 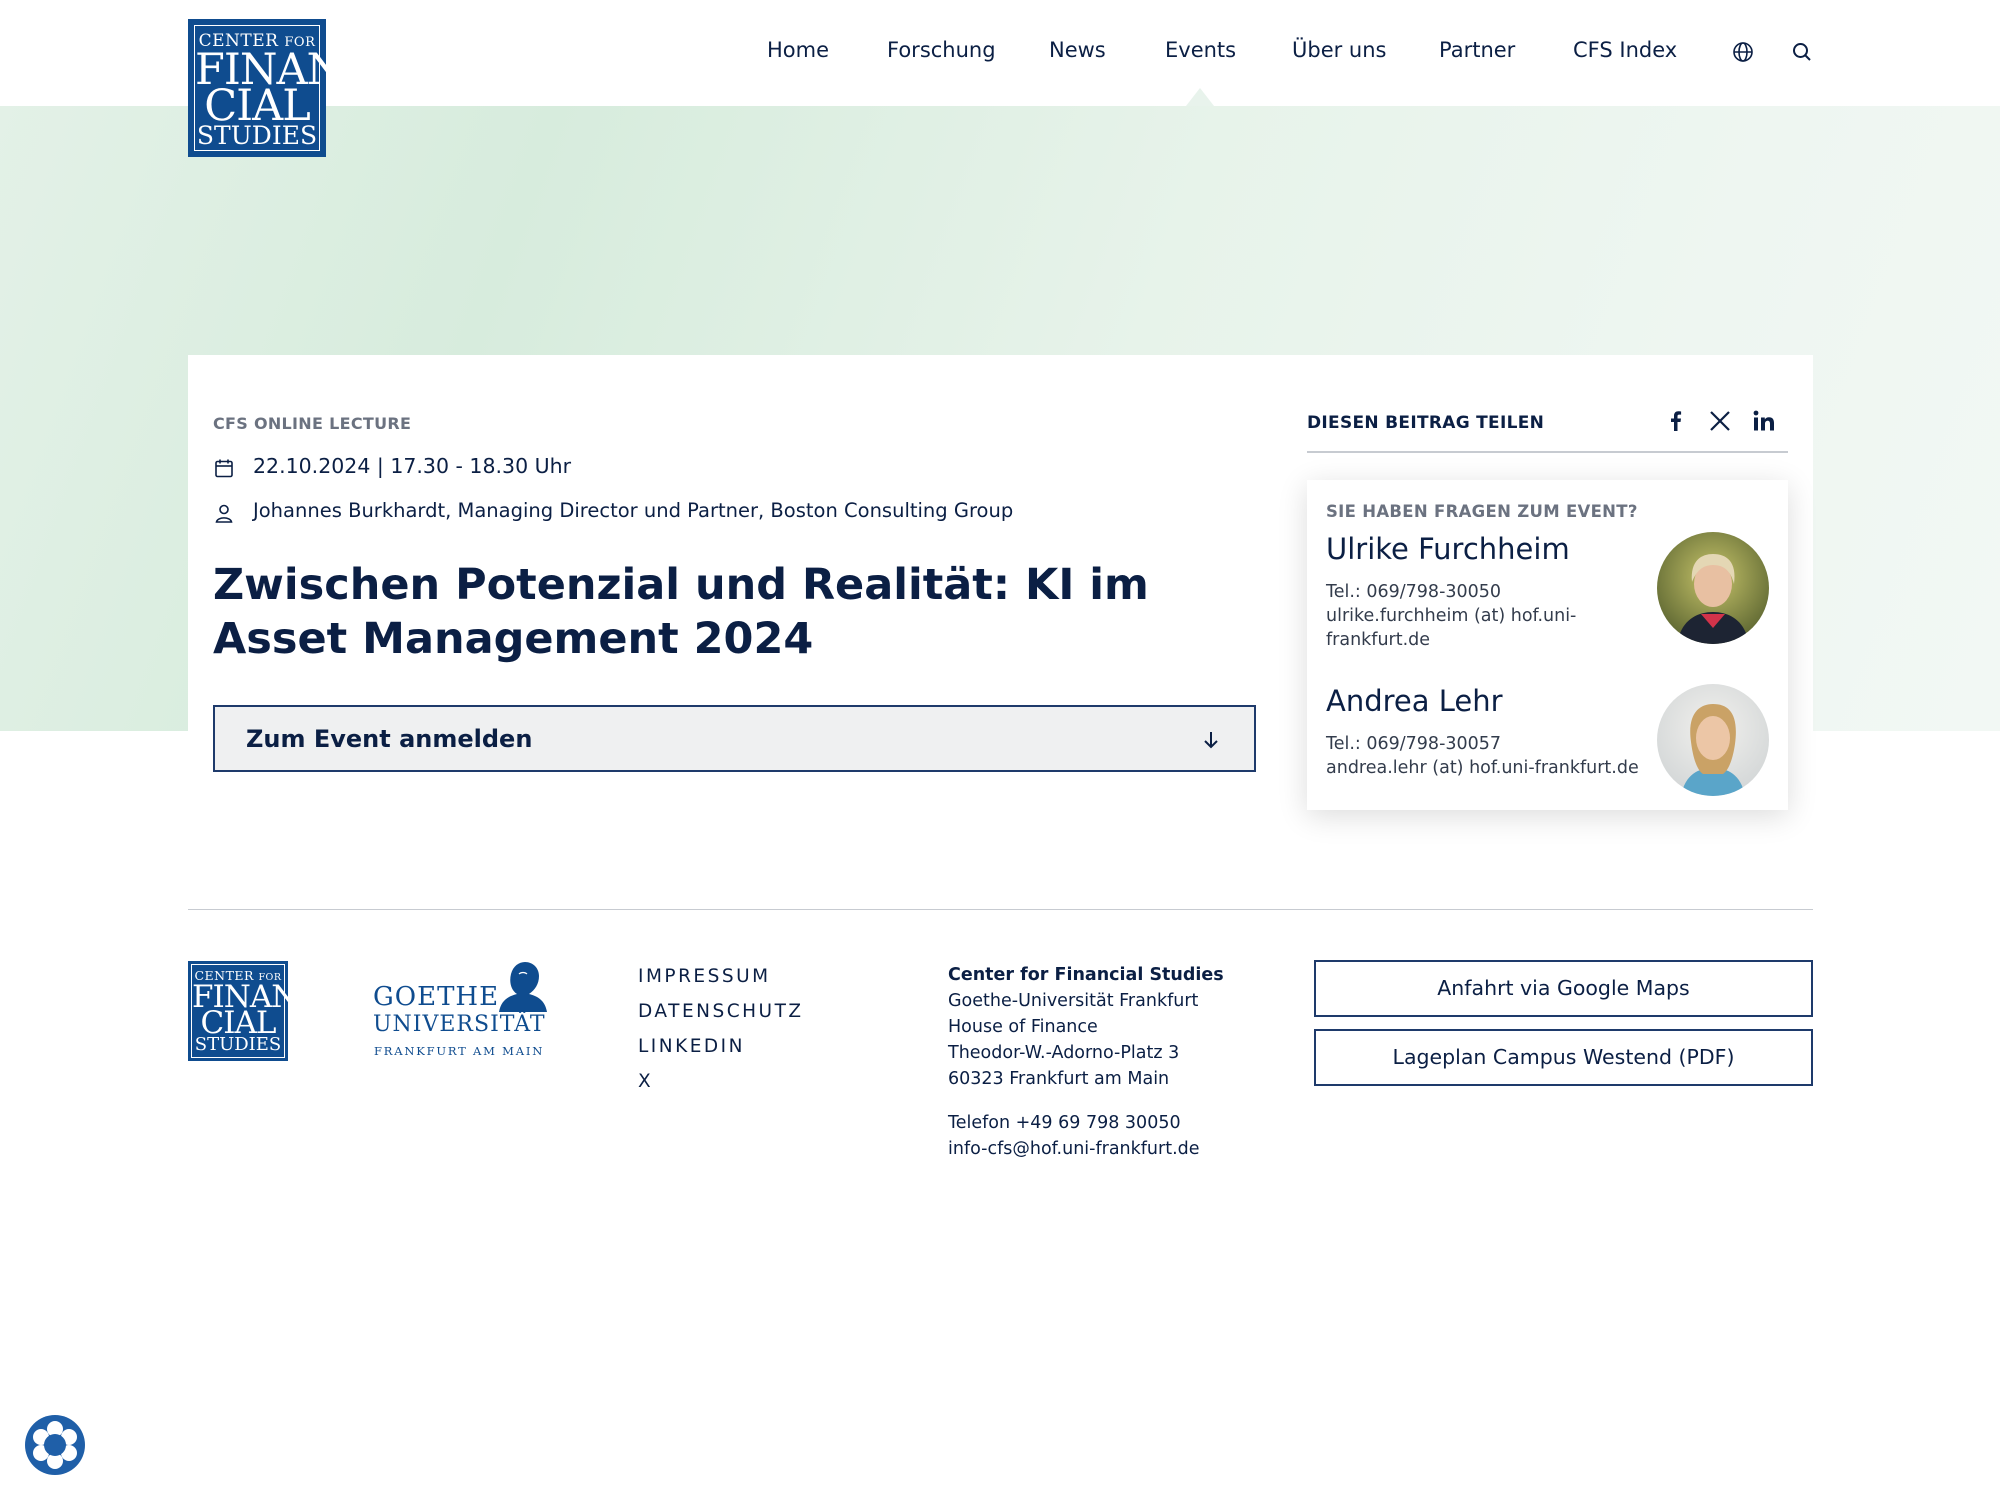 What do you see at coordinates (1625, 50) in the screenshot?
I see `nav-cfs-index: CFS Index` at bounding box center [1625, 50].